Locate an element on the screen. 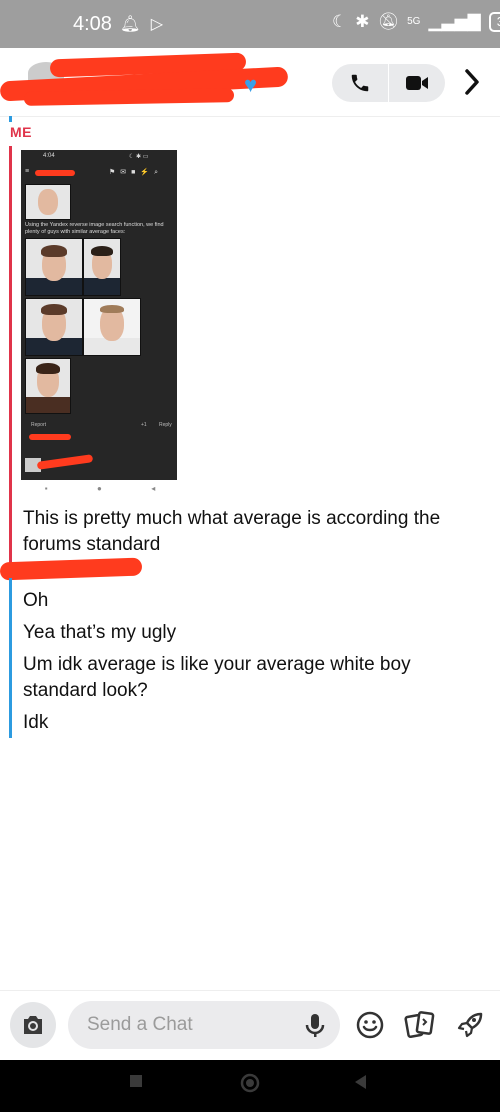  embedded-report: Report is located at coordinates (39, 425).